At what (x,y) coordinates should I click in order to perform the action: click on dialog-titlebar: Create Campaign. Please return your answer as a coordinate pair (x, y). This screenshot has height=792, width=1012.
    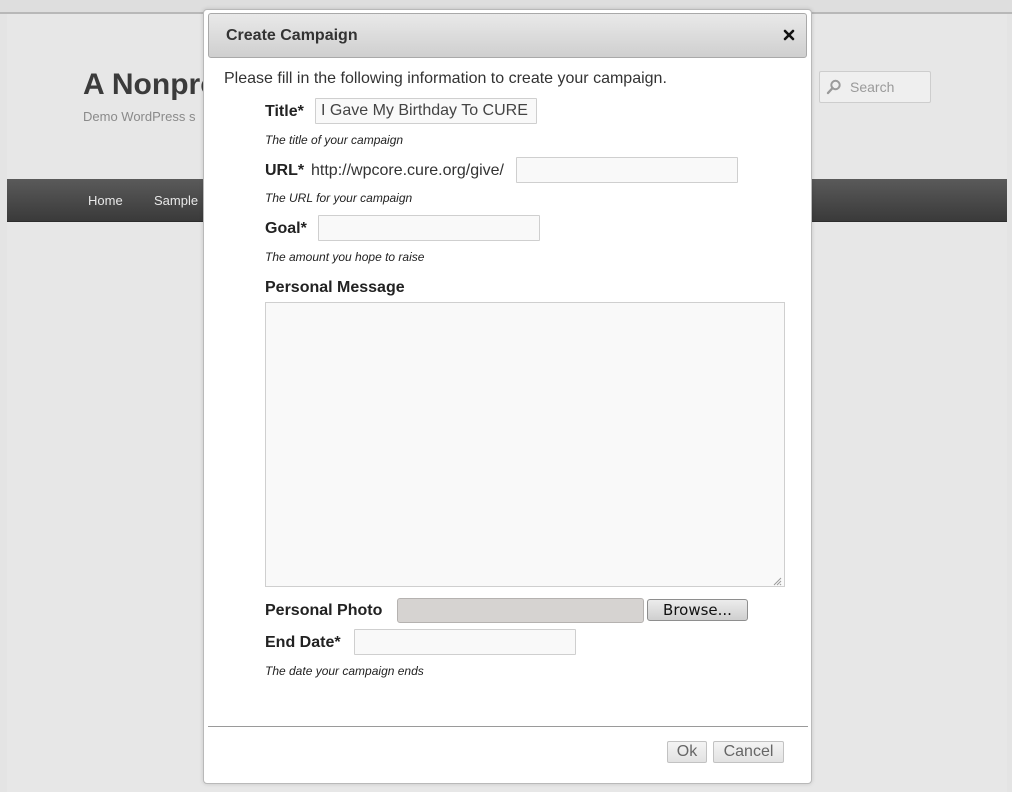
    Looking at the image, I should click on (507, 35).